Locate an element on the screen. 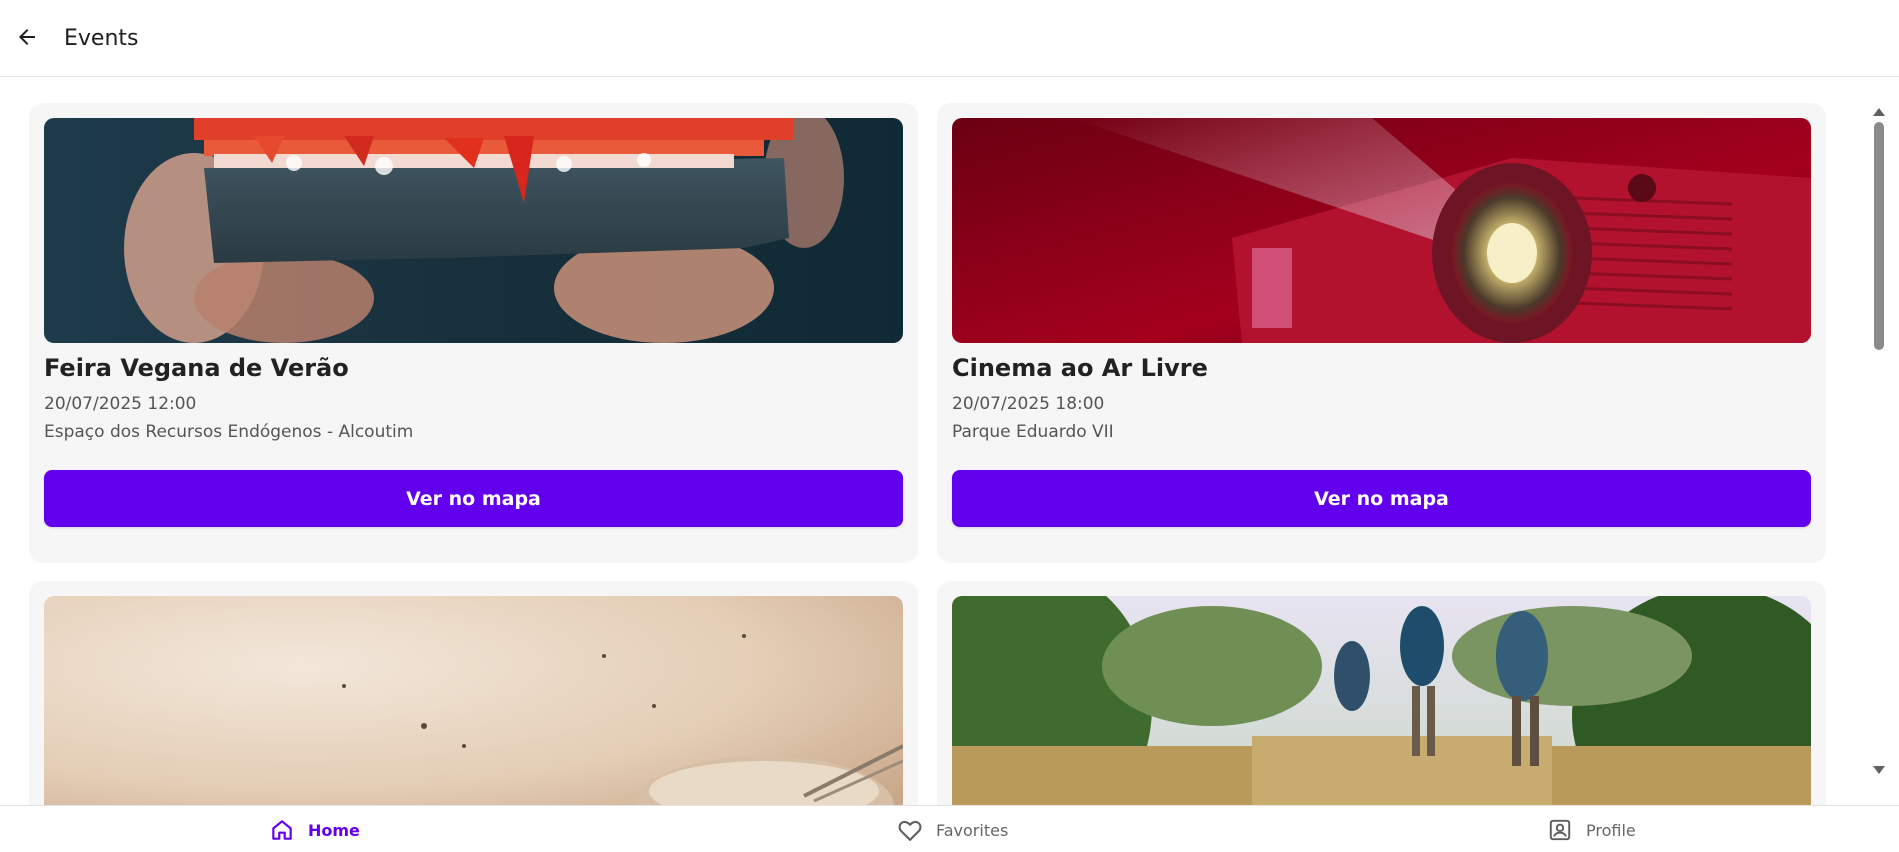  scrollbar is located at coordinates (1878, 442).